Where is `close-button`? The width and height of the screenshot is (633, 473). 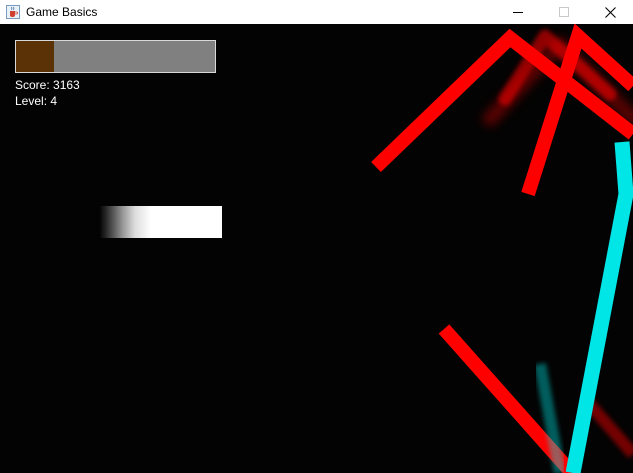
close-button is located at coordinates (610, 12).